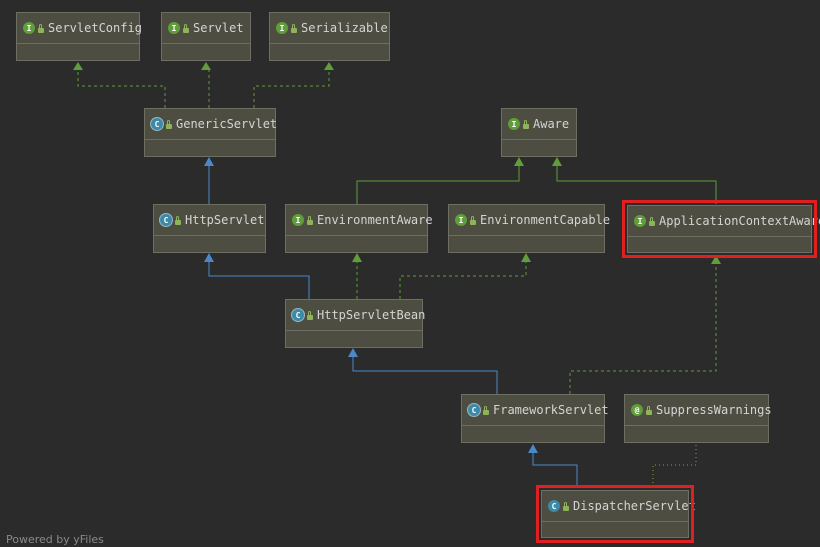  I want to click on node-servlet: I Servlet, so click(206, 36).